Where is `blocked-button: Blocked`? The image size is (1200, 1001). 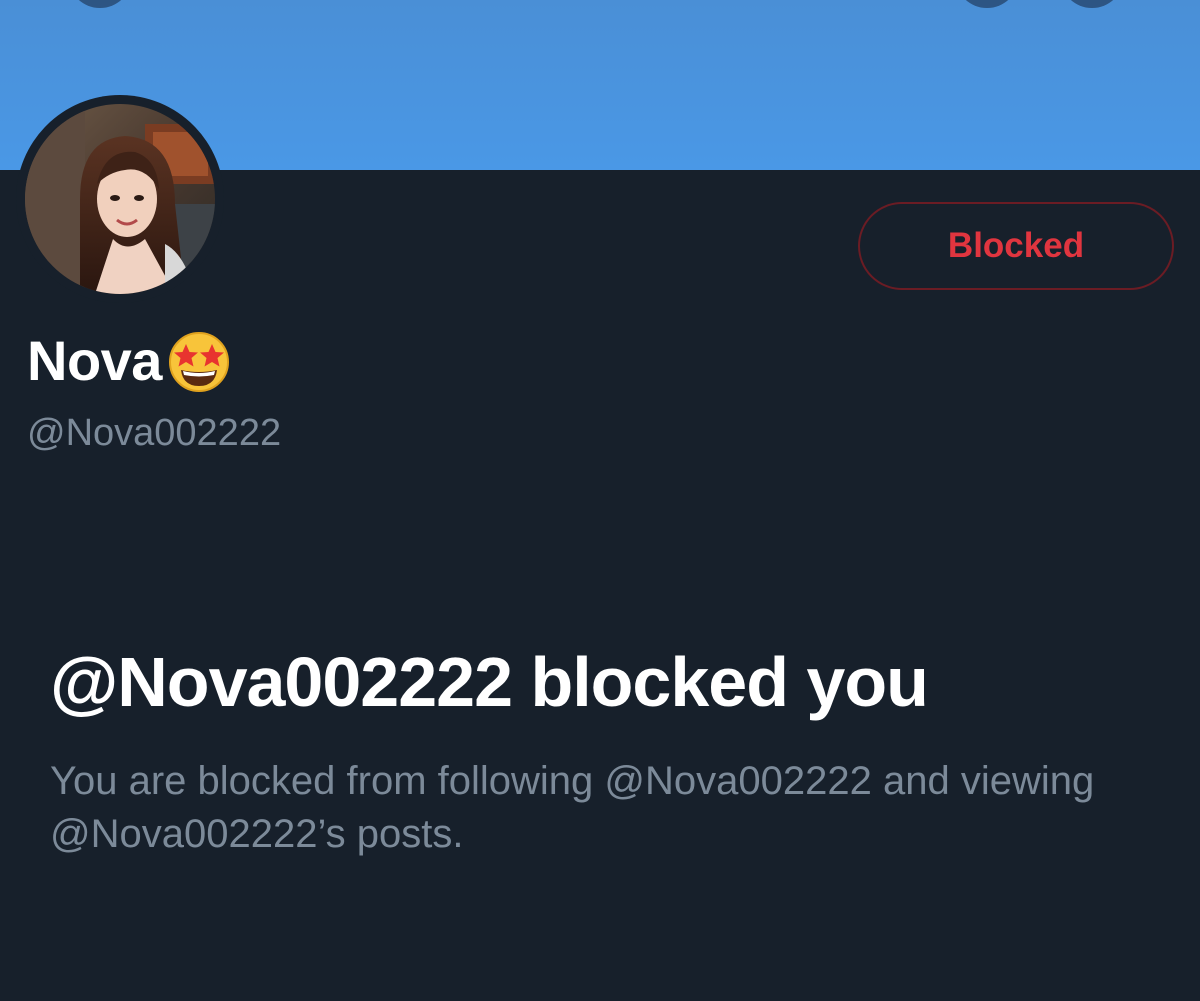
blocked-button: Blocked is located at coordinates (1016, 246).